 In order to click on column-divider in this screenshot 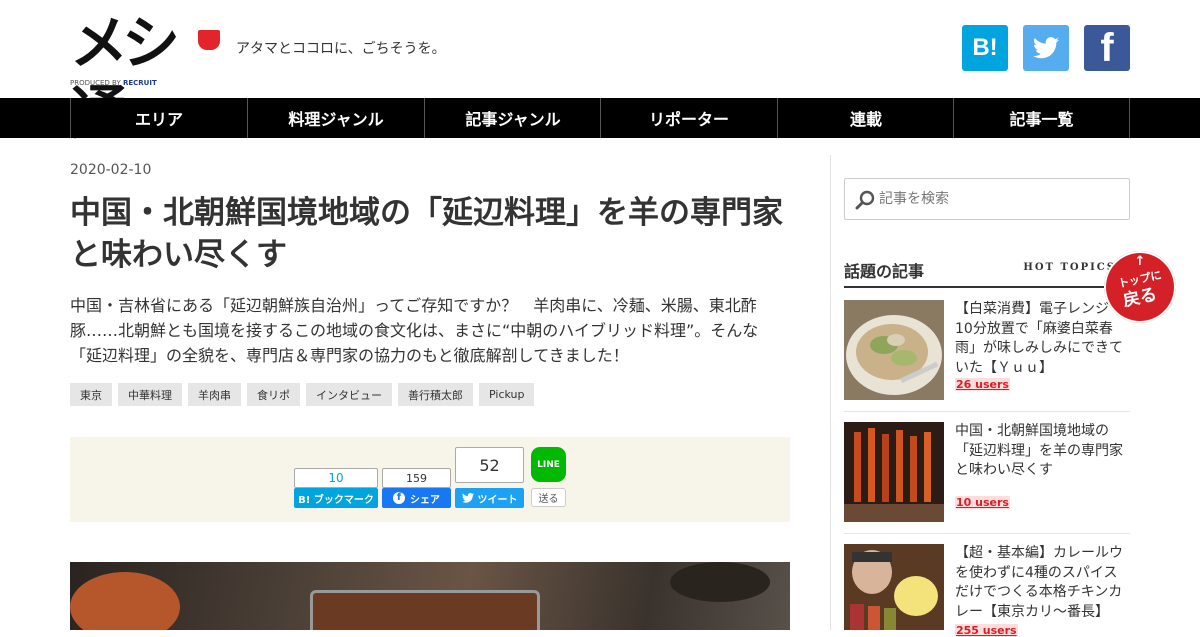, I will do `click(830, 392)`.